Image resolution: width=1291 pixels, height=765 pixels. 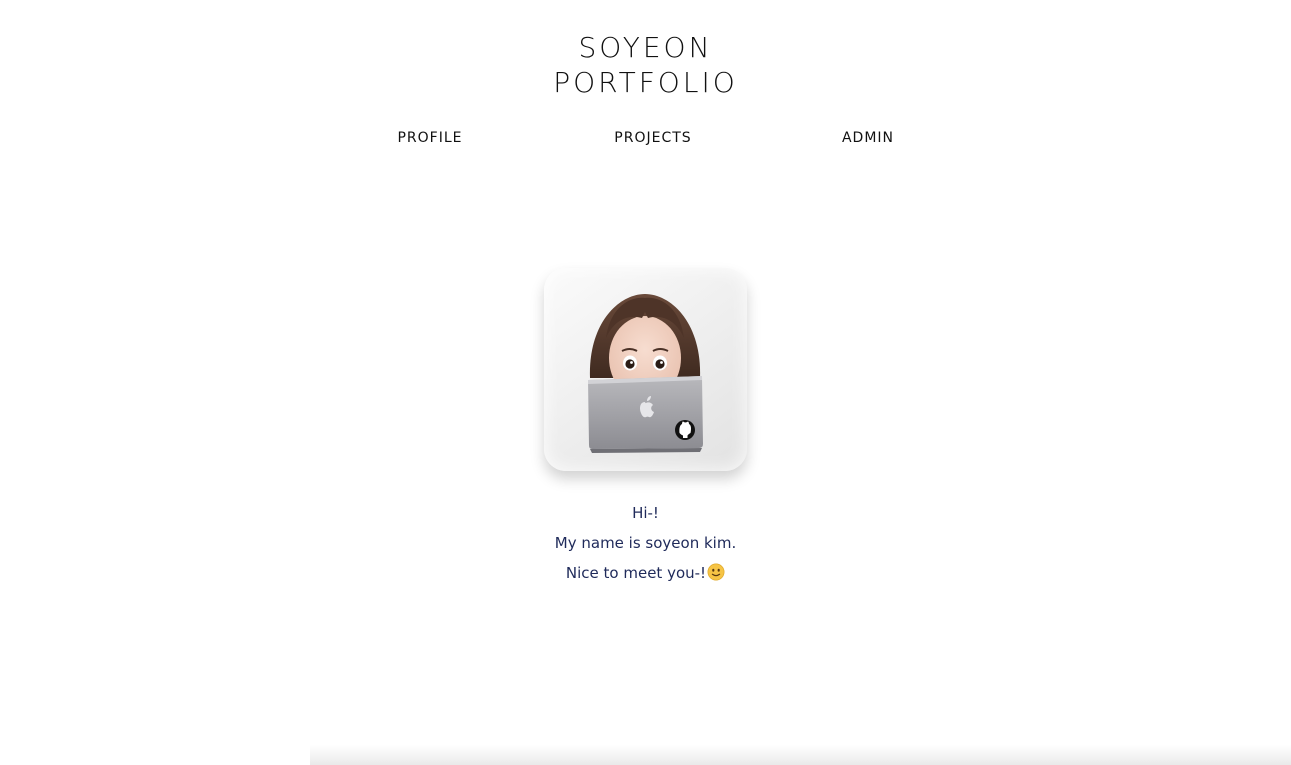 What do you see at coordinates (645, 65) in the screenshot?
I see `site-title: SOYEON PORTFOLIO` at bounding box center [645, 65].